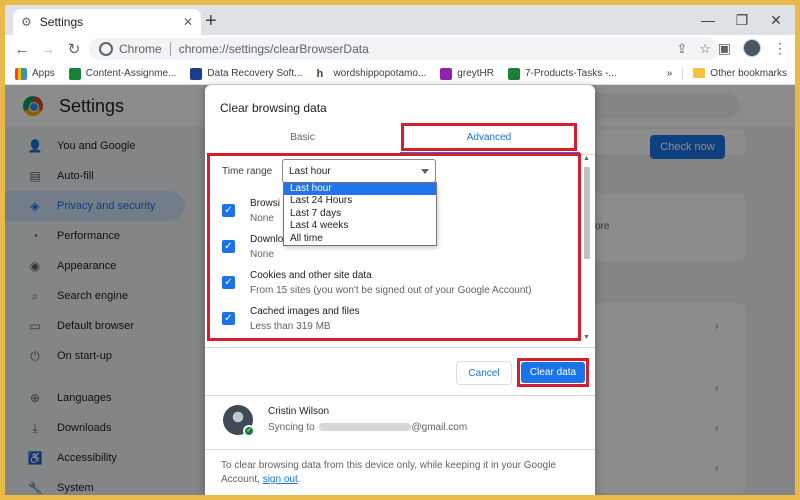  Describe the element at coordinates (247, 171) in the screenshot. I see `time-range-label: Time range` at that location.